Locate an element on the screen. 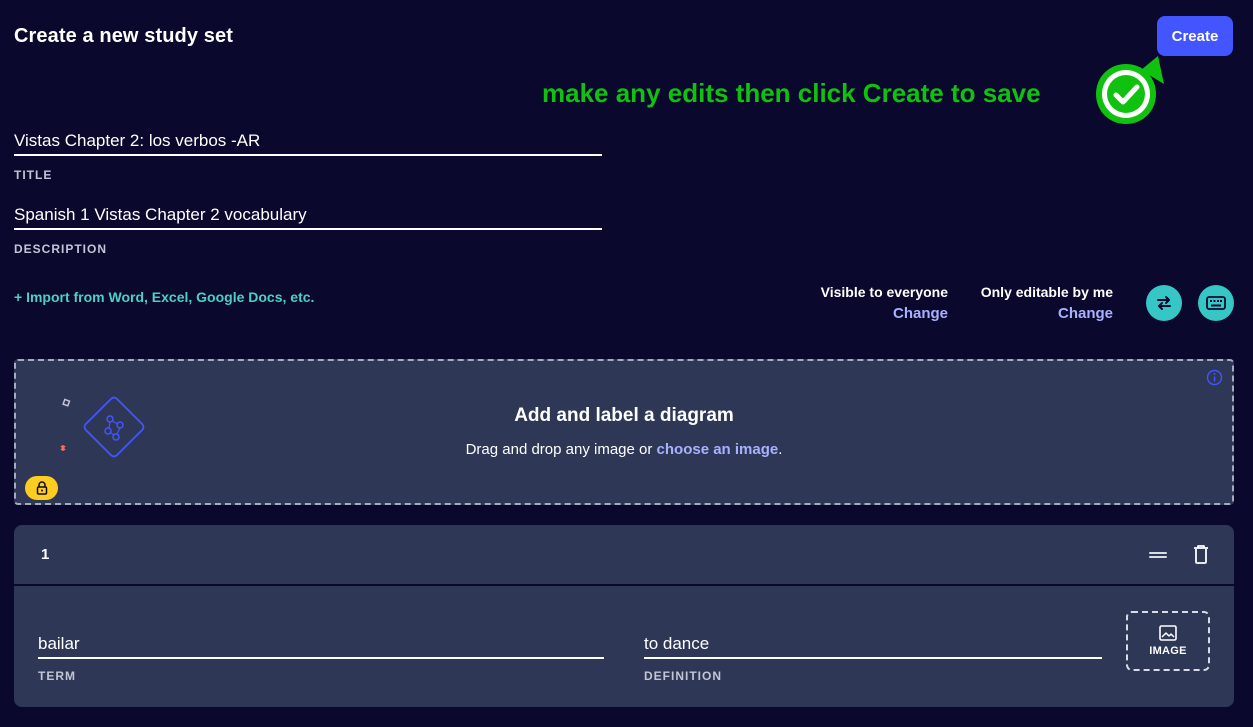 The image size is (1253, 727). swap-terms-button is located at coordinates (1164, 303).